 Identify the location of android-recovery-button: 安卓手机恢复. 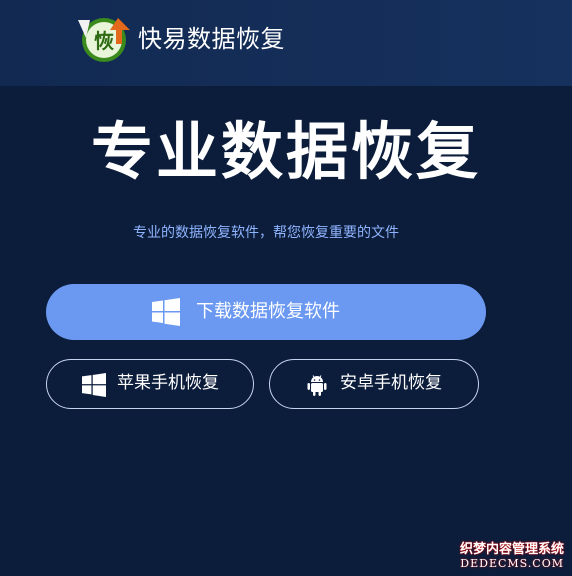
(374, 384).